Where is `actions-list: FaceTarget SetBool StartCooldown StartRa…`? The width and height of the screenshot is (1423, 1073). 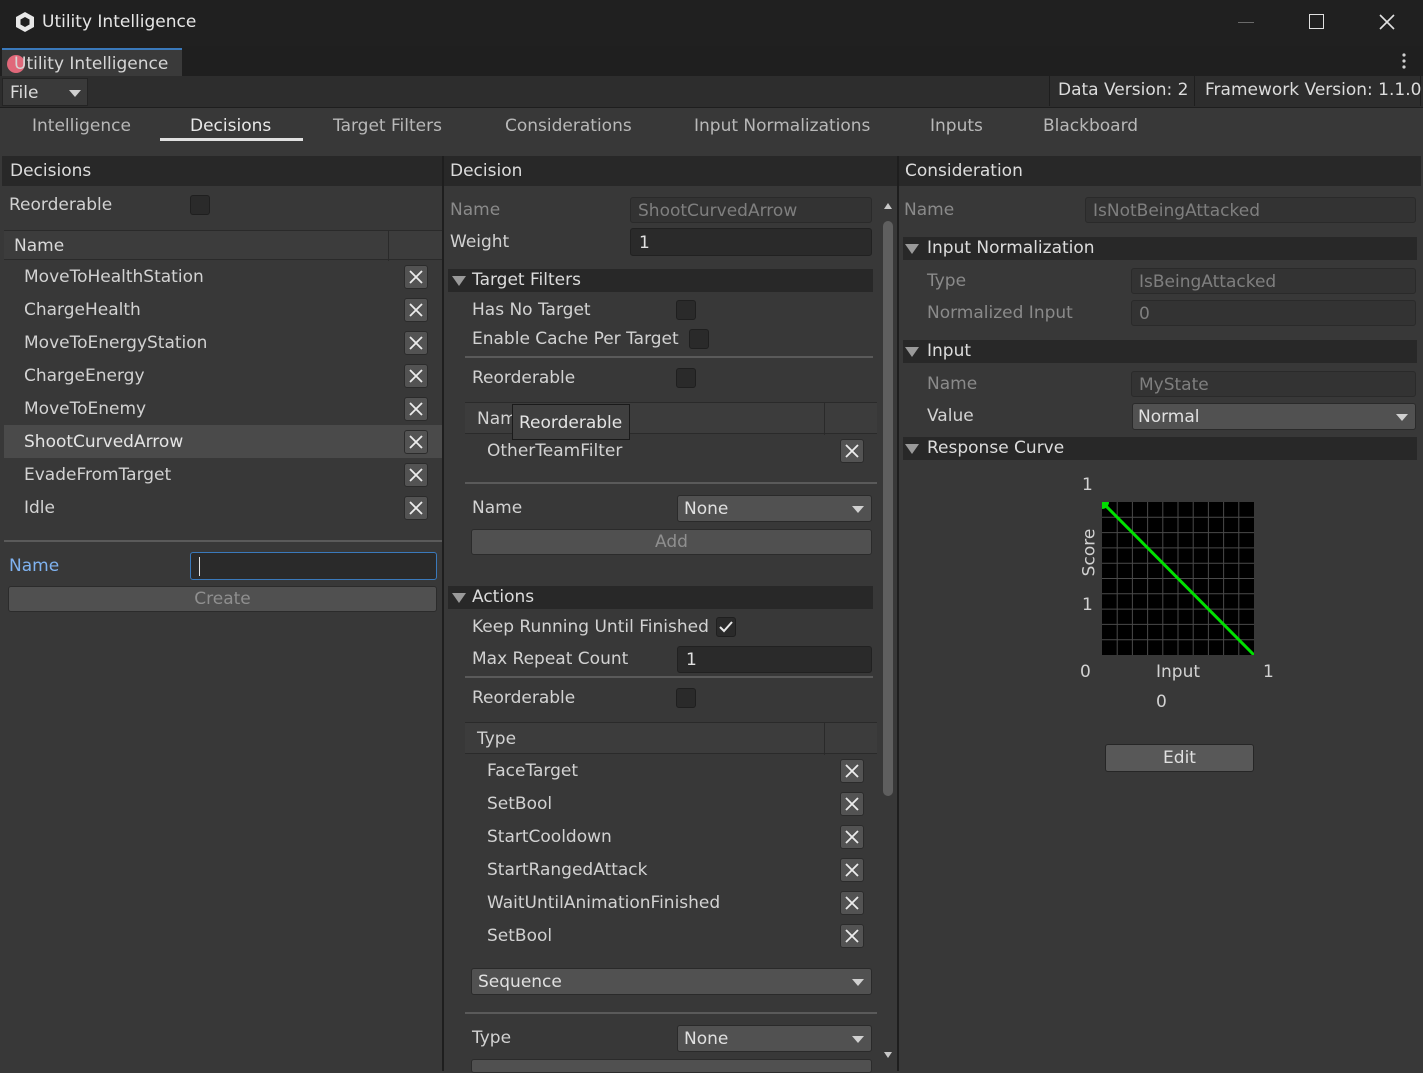 actions-list: FaceTarget SetBool StartCooldown StartRa… is located at coordinates (671, 853).